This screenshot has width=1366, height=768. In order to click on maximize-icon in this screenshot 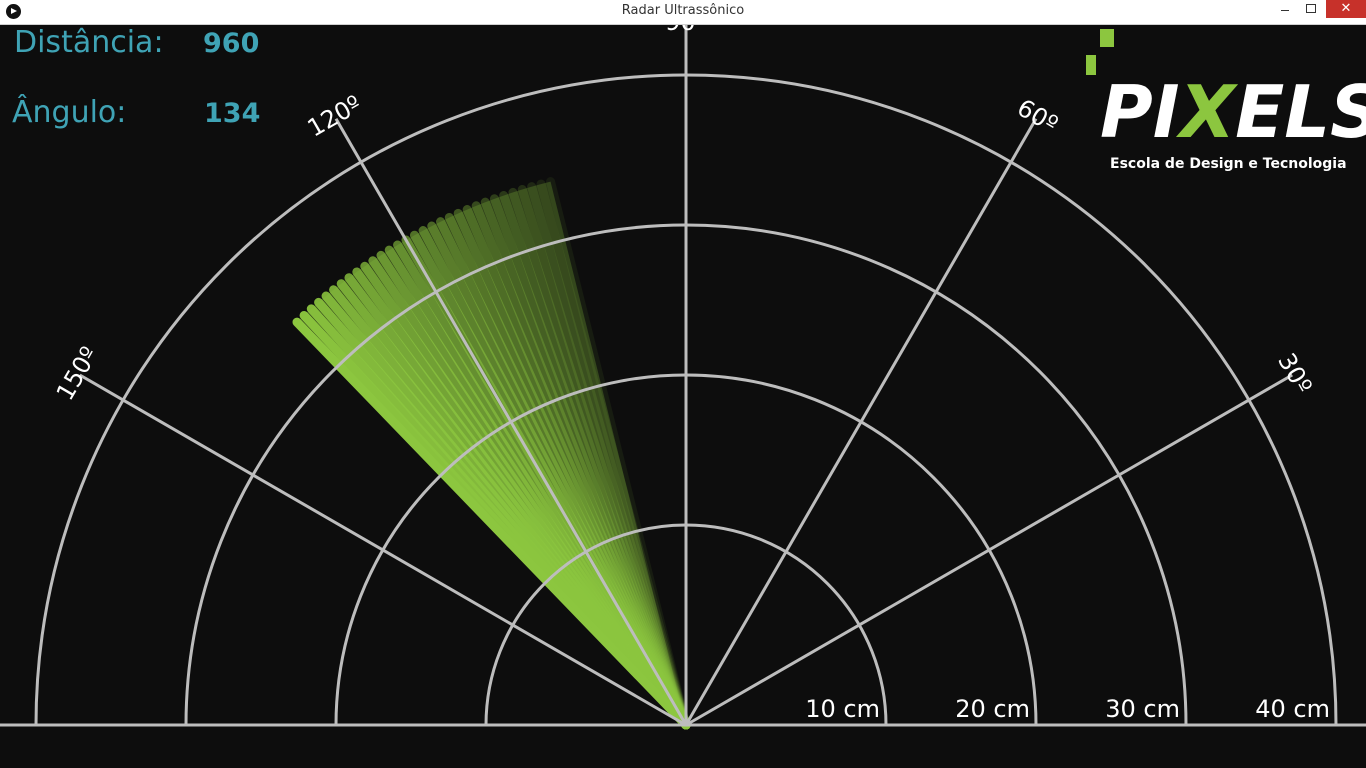, I will do `click(1311, 8)`.